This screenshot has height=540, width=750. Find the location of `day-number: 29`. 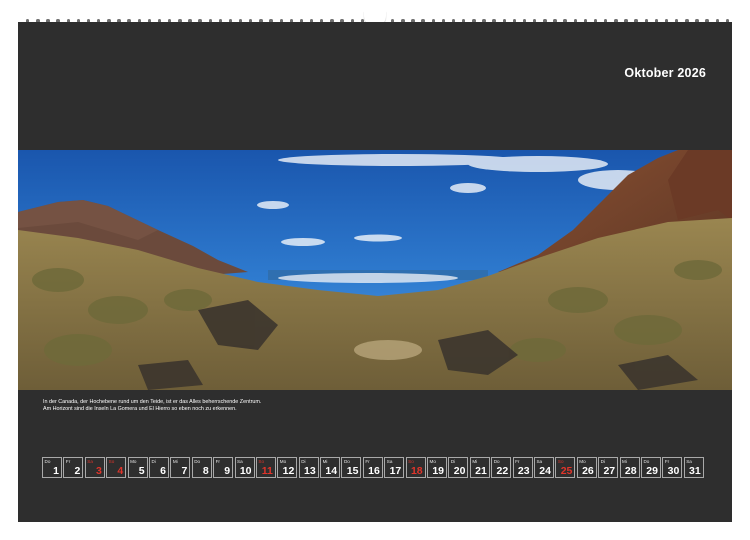

day-number: 29 is located at coordinates (652, 470).